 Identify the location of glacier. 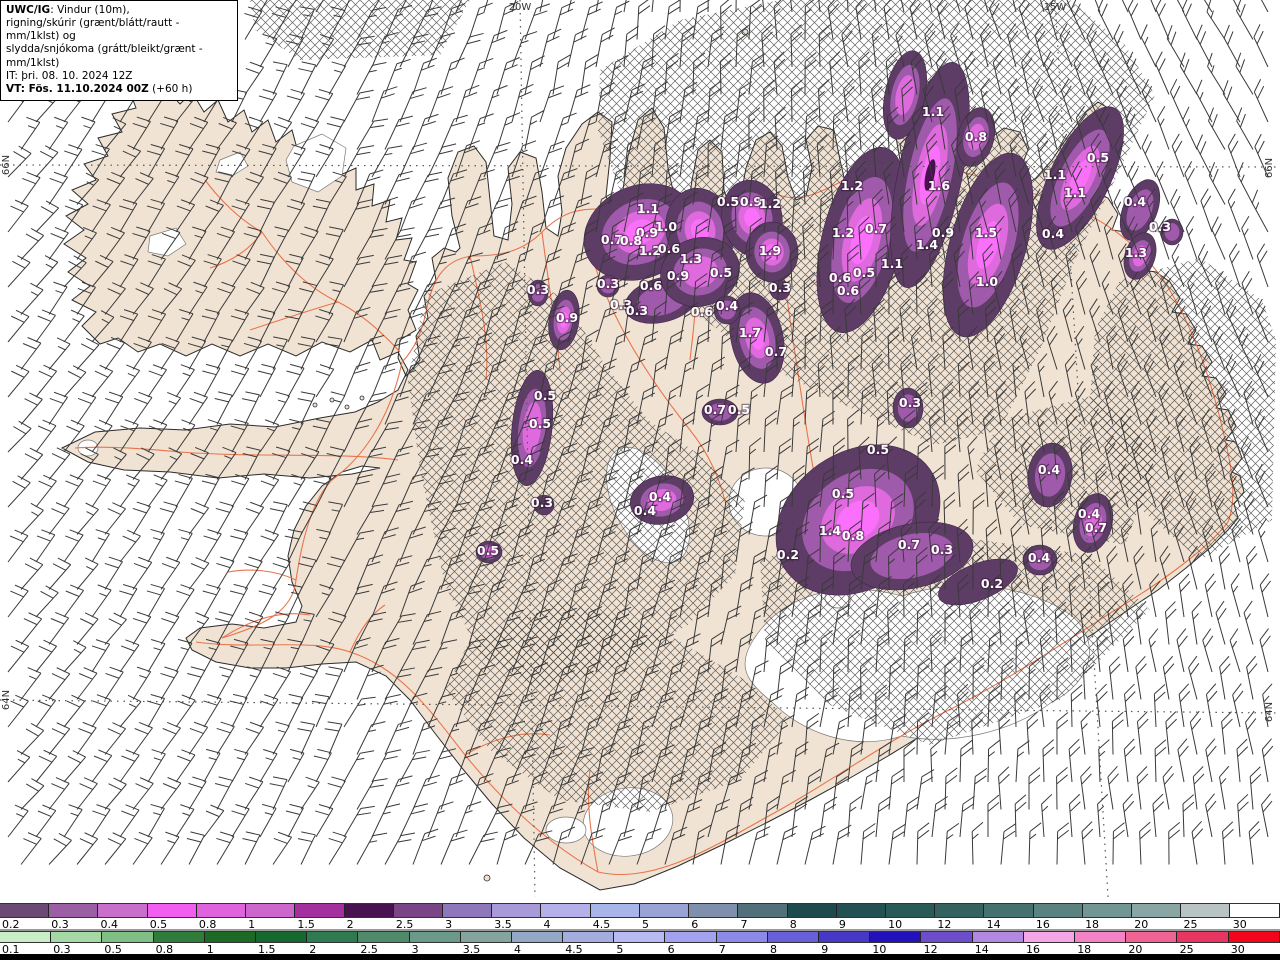
(566, 830).